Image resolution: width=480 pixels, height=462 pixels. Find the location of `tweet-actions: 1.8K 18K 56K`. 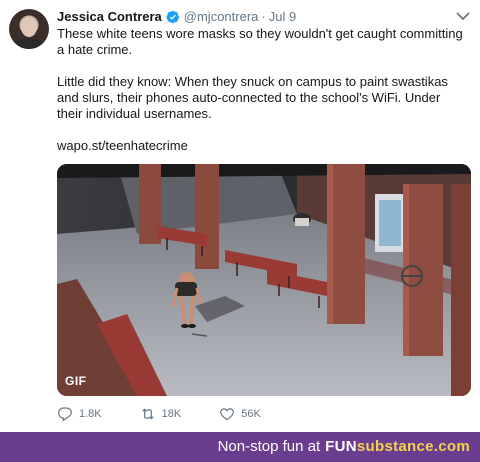

tweet-actions: 1.8K 18K 56K is located at coordinates (178, 414).